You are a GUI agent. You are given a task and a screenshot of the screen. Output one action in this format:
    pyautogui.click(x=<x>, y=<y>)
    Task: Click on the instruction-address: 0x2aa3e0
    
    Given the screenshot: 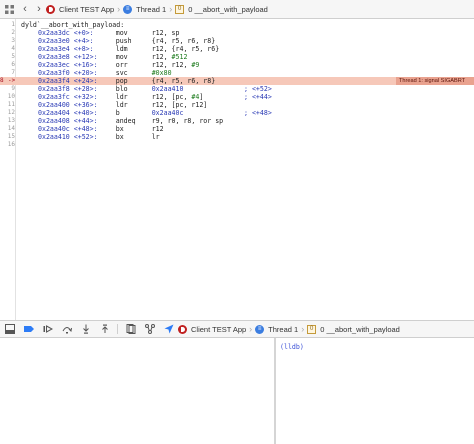 What is the action you would take?
    pyautogui.click(x=54, y=41)
    